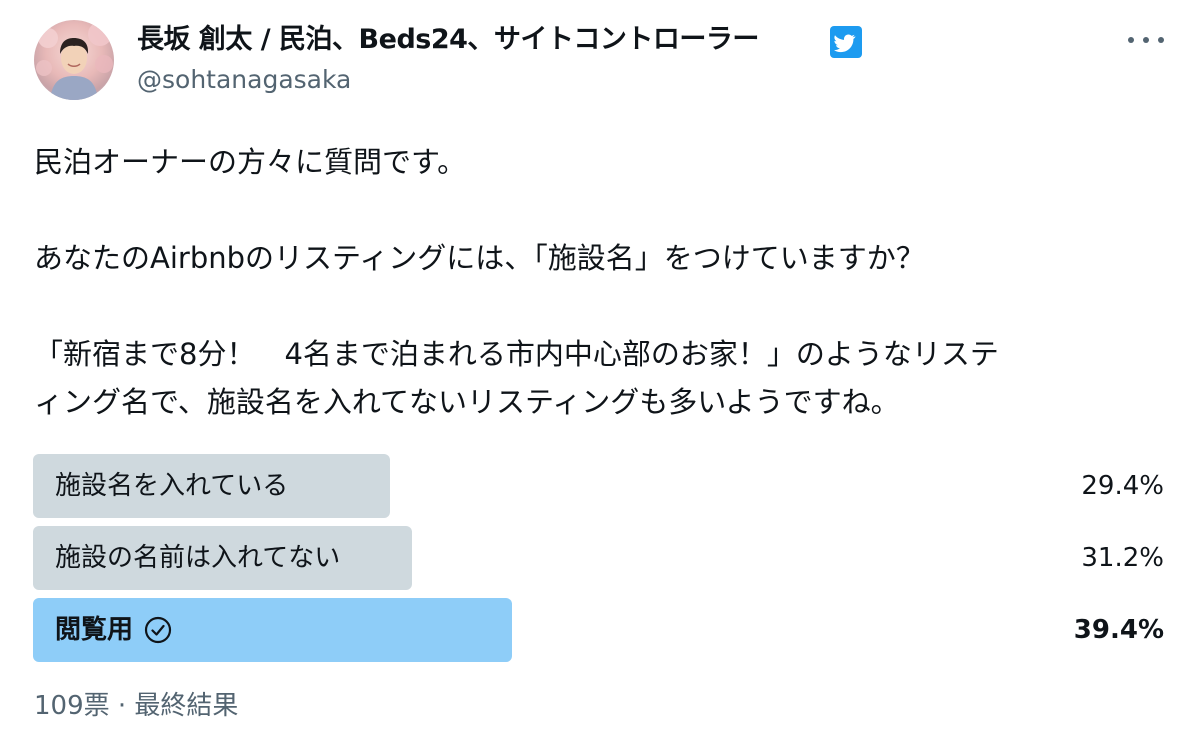  I want to click on tweet-text-line: ィング名で、施設名を入れてないリスティングも多いようですね。, so click(467, 402).